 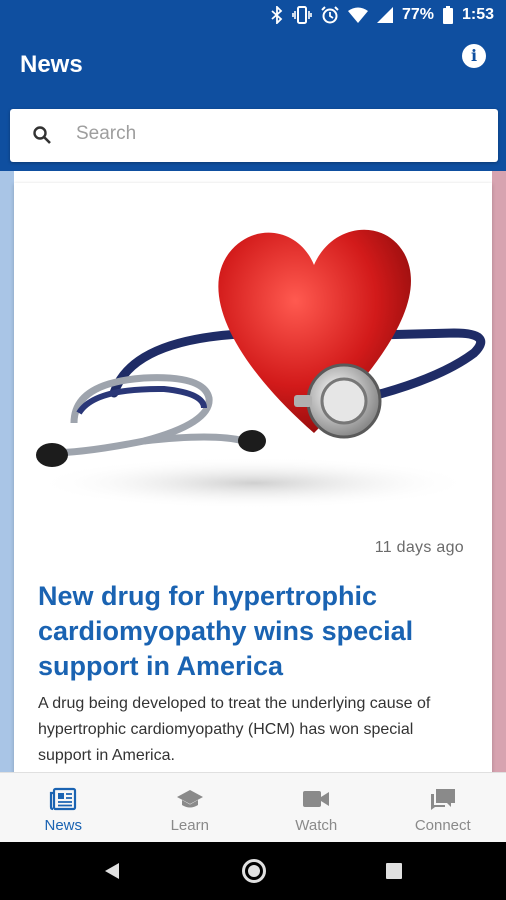 I want to click on back-icon, so click(x=112, y=873).